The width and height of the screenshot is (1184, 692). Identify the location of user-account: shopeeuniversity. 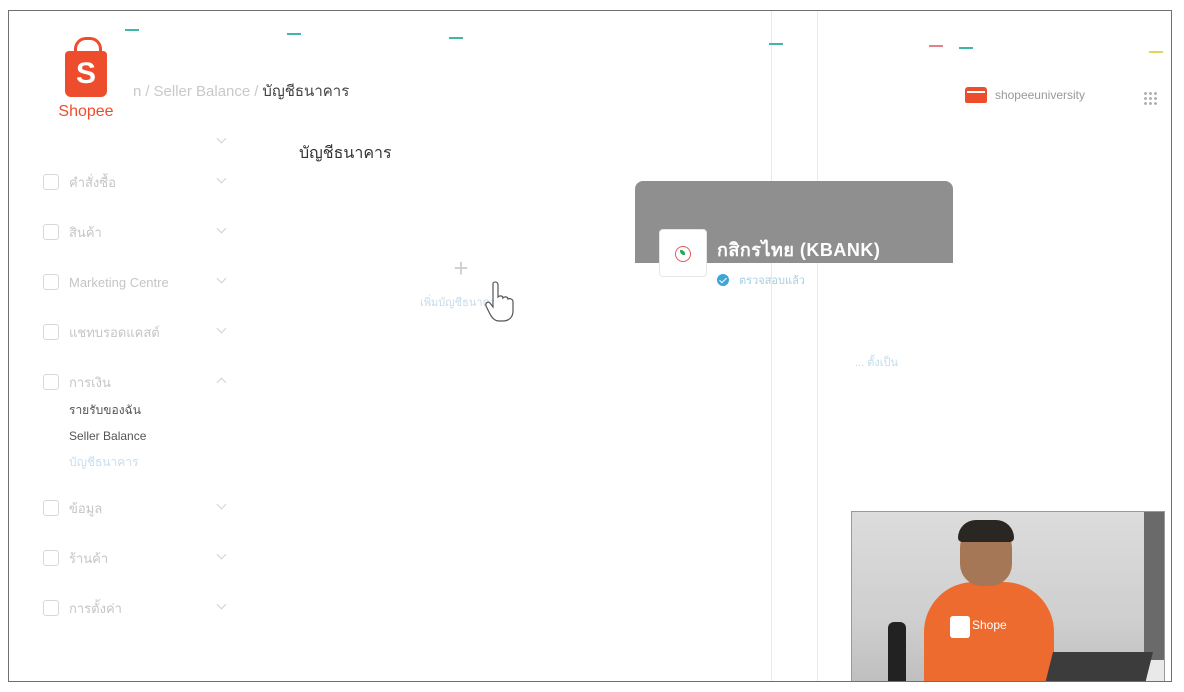
(1024, 95).